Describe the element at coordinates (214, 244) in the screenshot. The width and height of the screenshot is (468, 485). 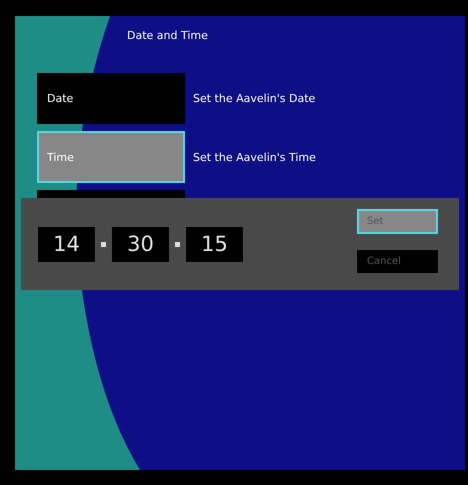
I see `time-field: 15` at that location.